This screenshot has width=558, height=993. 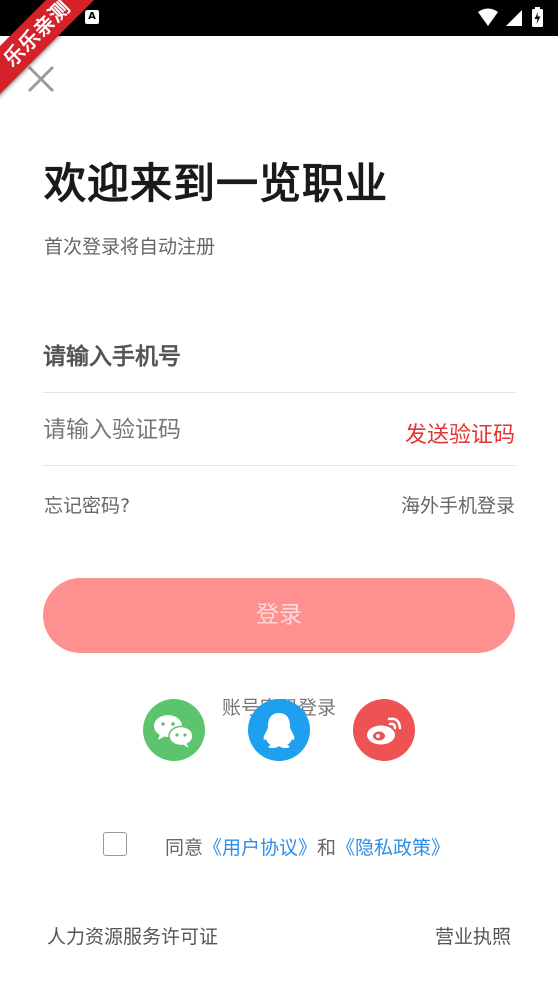 What do you see at coordinates (115, 844) in the screenshot?
I see `agreement-checkbox` at bounding box center [115, 844].